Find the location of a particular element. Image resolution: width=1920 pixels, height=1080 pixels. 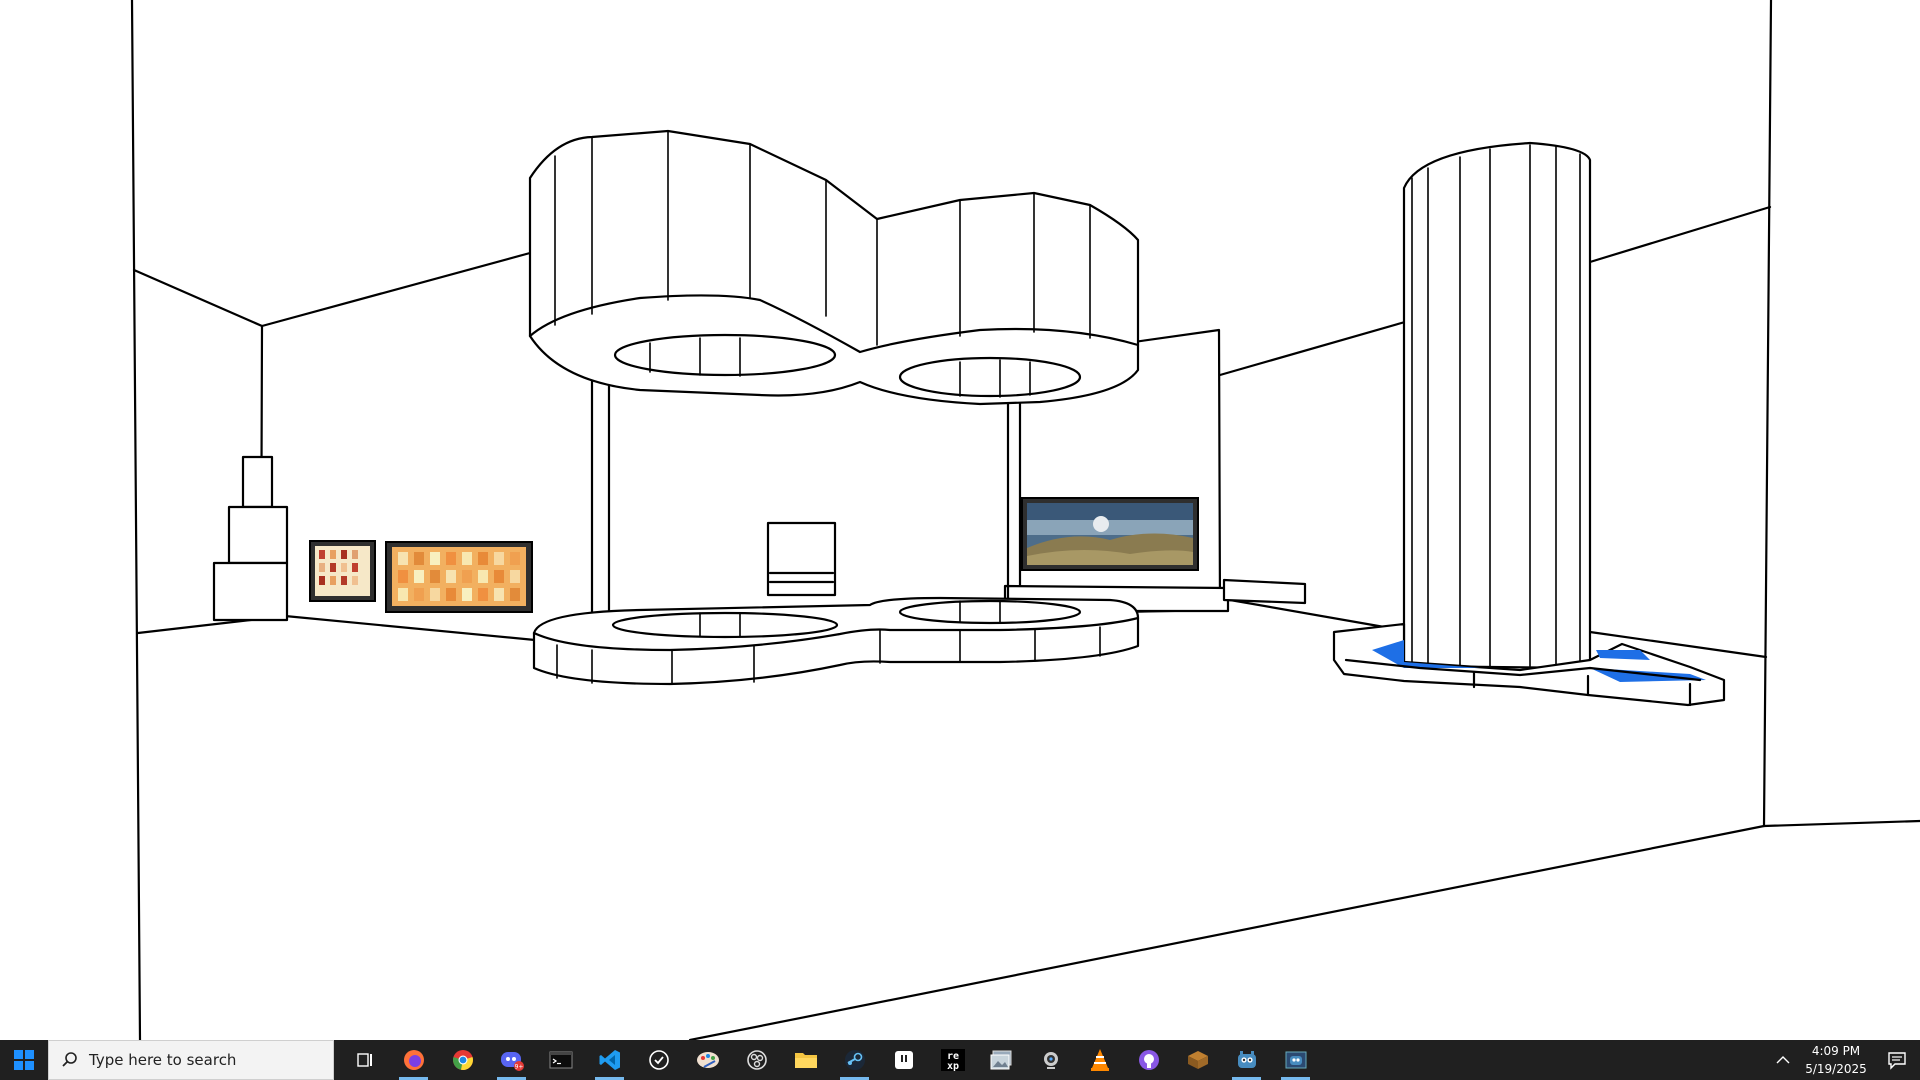

file-explorer-icon is located at coordinates (805, 1060).